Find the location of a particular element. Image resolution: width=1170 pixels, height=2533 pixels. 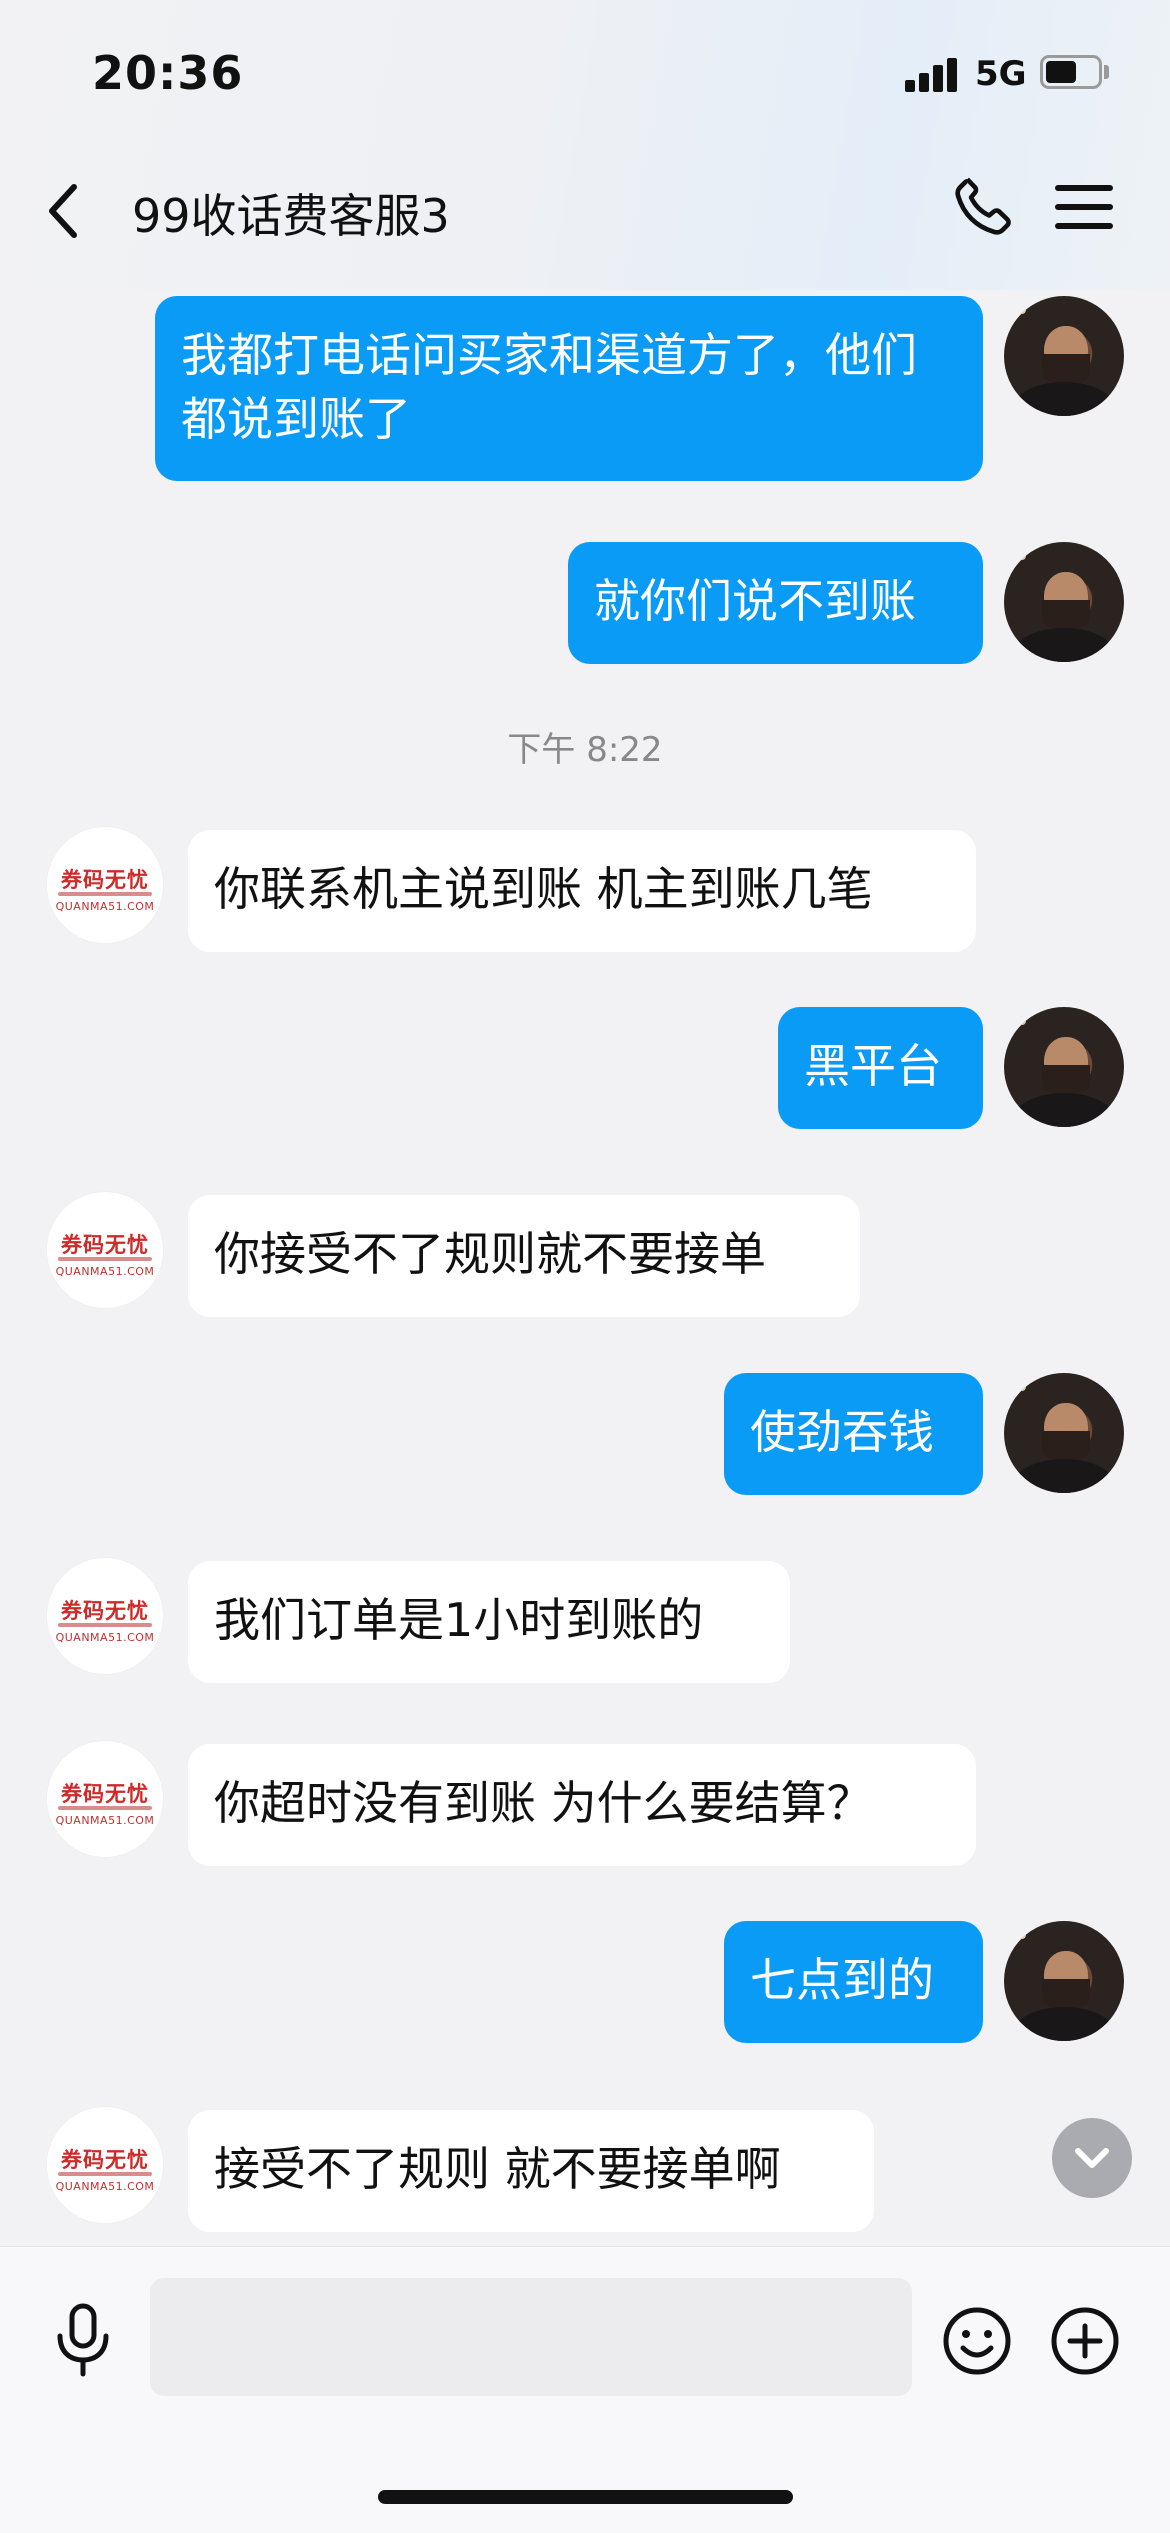

outgoing-message-bubble: 我都打电话问买家和渠道方了，他们都说到账了 is located at coordinates (569, 388).